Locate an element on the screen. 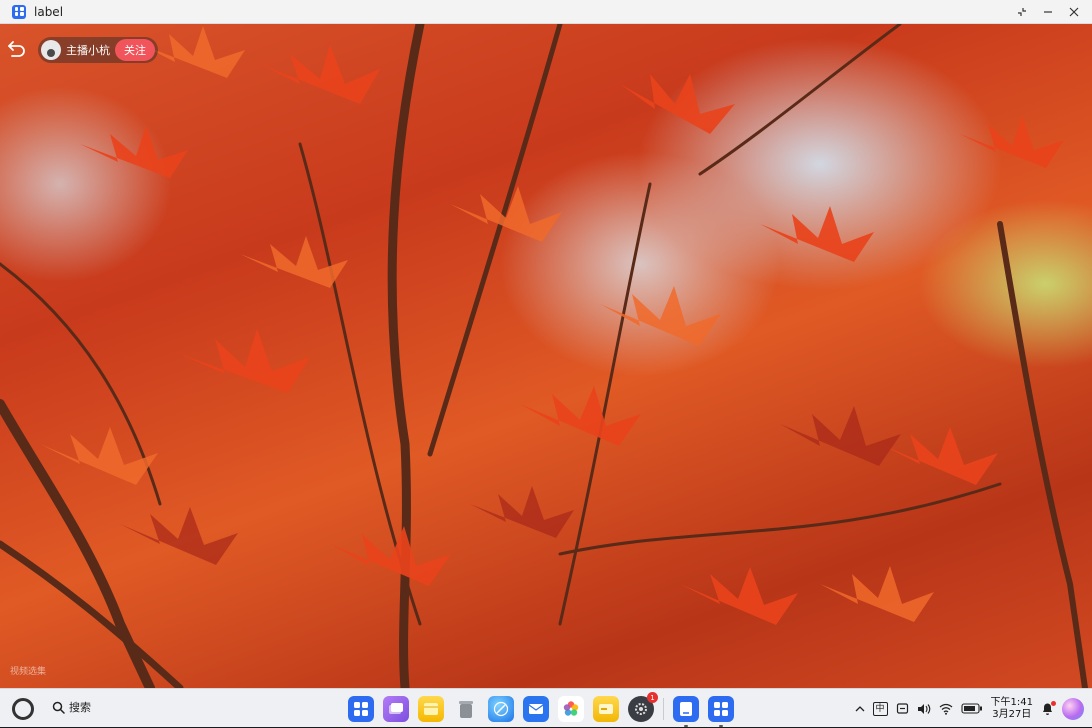 This screenshot has height=728, width=1092. host-name: 主播小杭 is located at coordinates (88, 50).